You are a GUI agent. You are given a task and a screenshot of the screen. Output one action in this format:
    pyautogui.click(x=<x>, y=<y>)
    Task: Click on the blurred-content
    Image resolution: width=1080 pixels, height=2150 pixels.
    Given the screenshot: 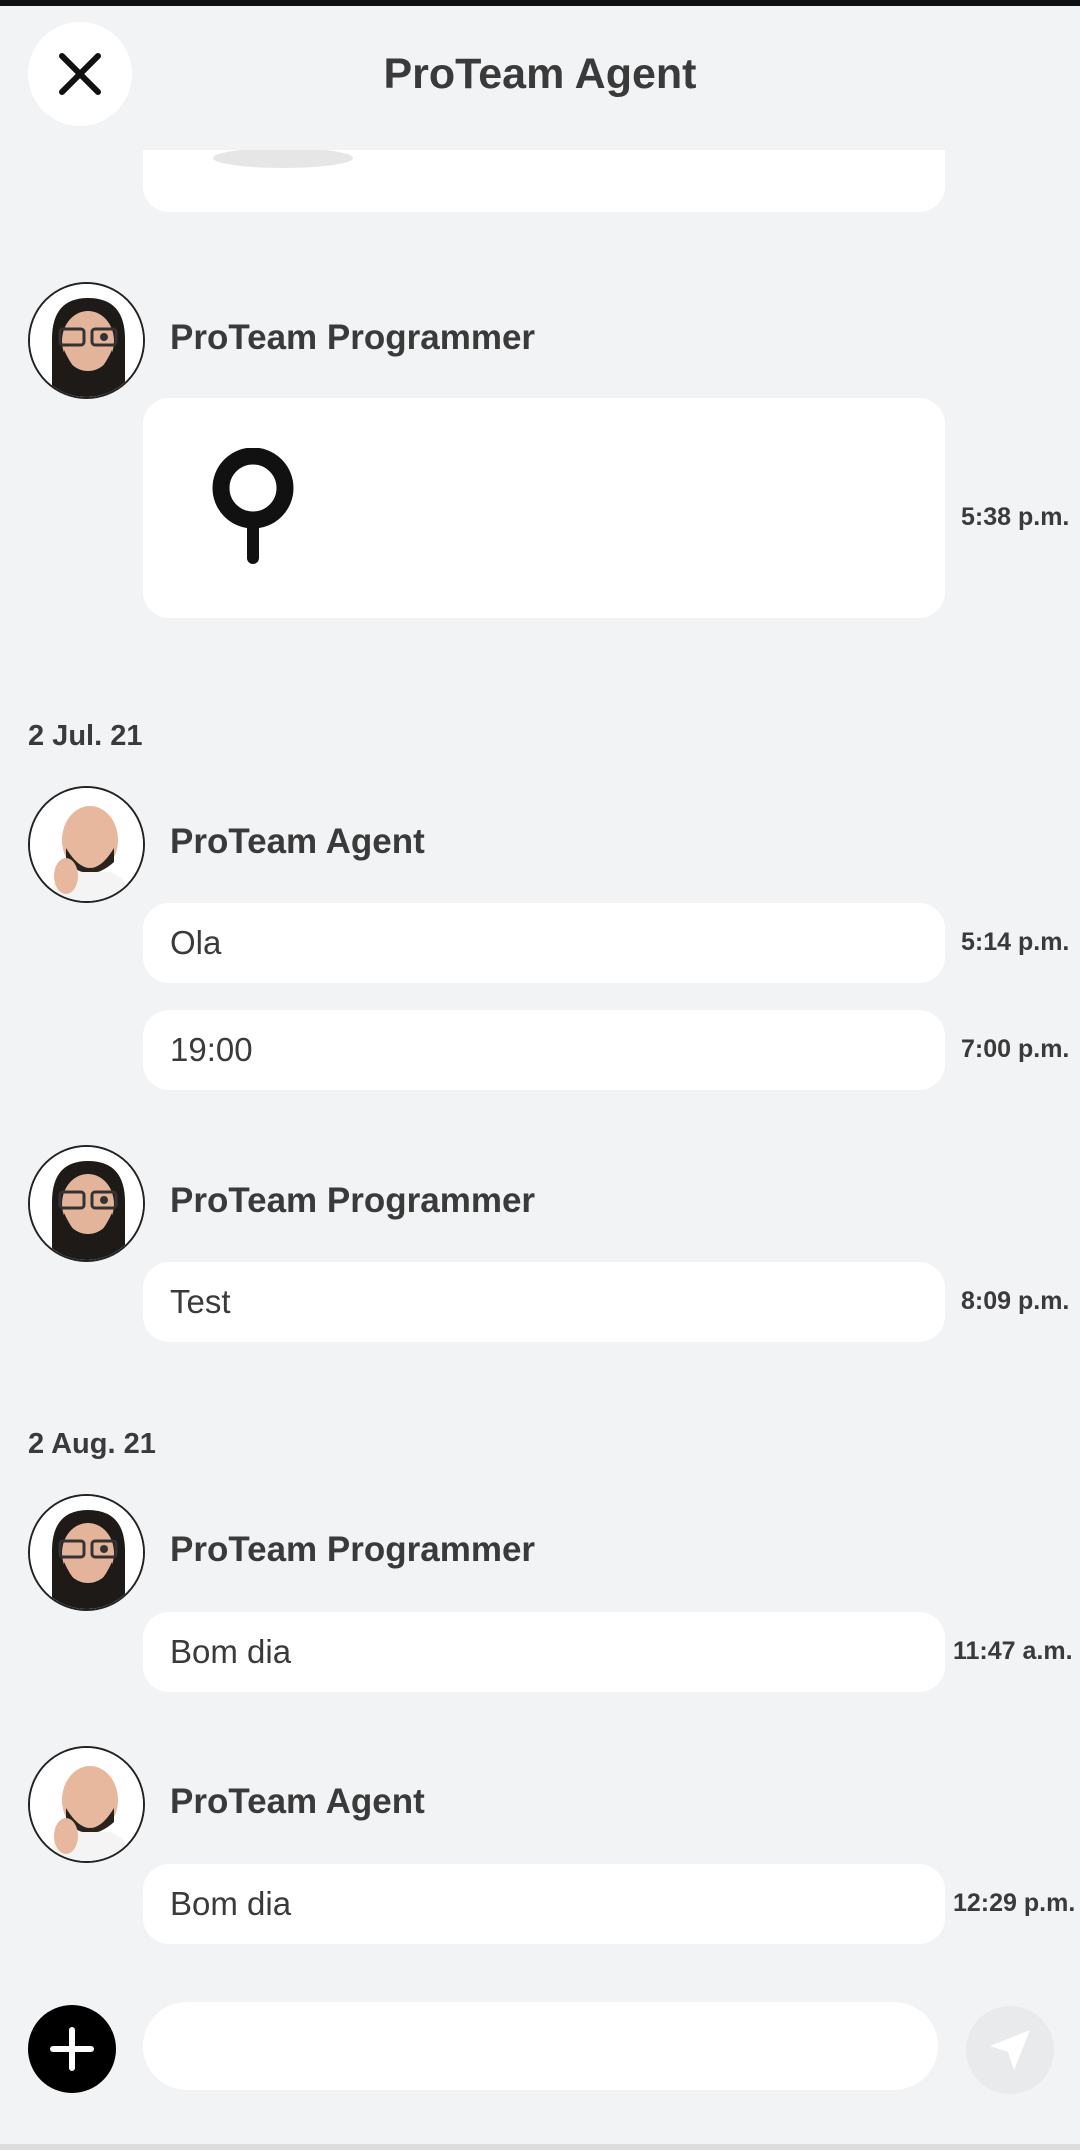 What is the action you would take?
    pyautogui.click(x=283, y=159)
    